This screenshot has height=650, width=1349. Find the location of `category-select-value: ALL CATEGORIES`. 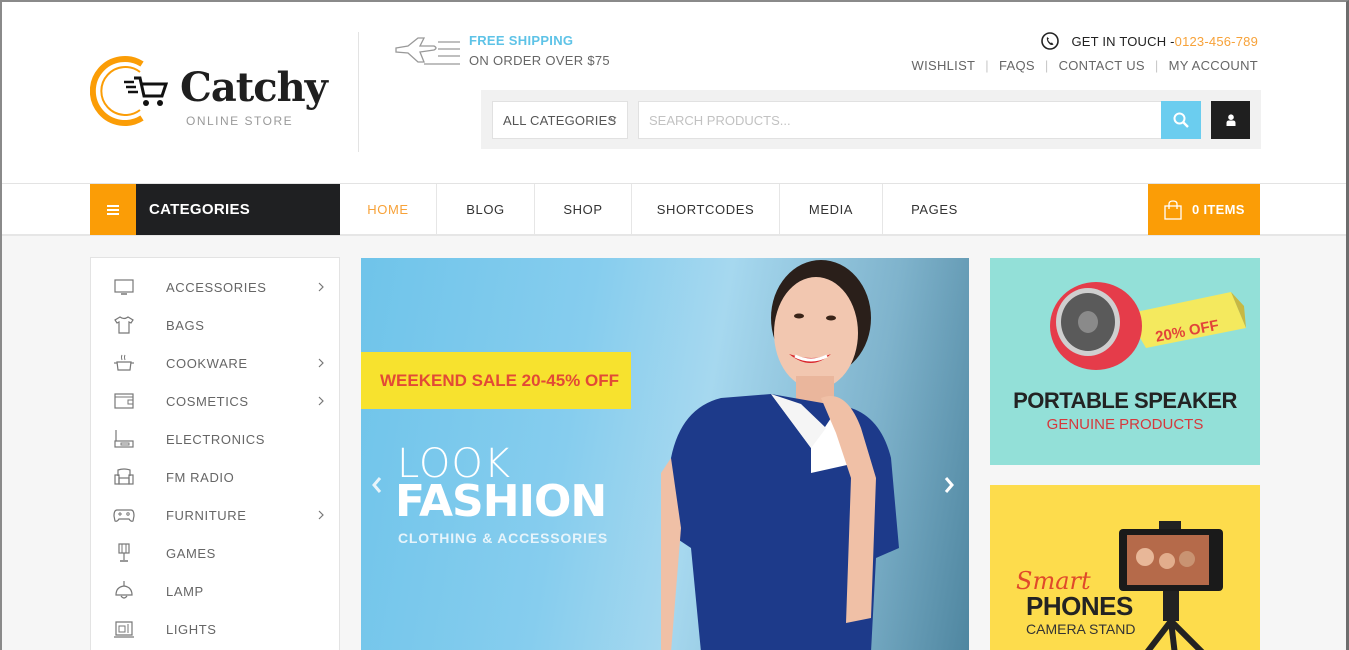

category-select-value: ALL CATEGORIES is located at coordinates (560, 120).